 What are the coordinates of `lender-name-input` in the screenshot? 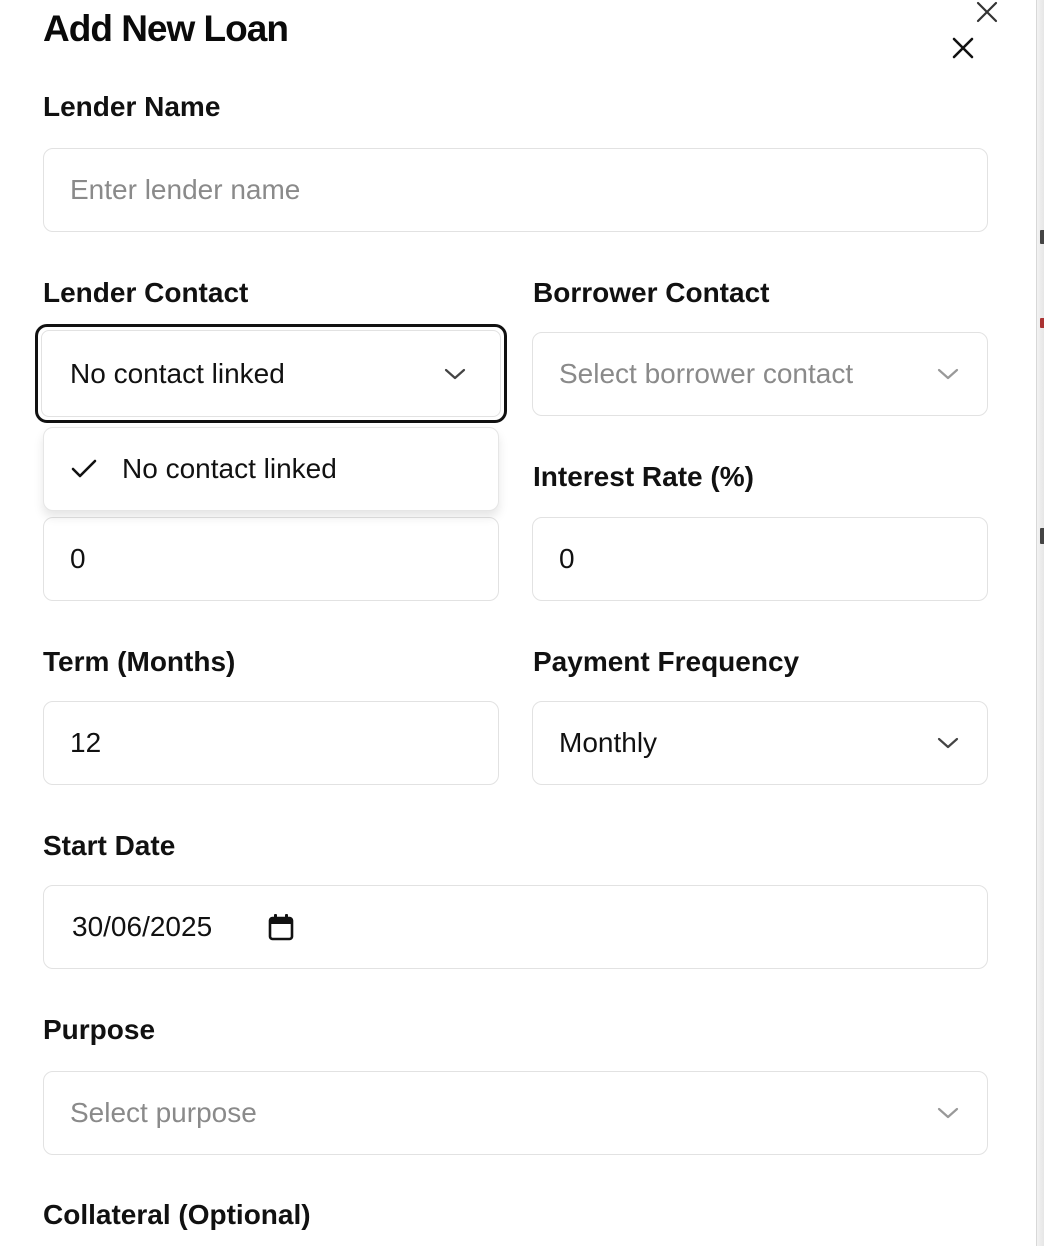 It's located at (515, 190).